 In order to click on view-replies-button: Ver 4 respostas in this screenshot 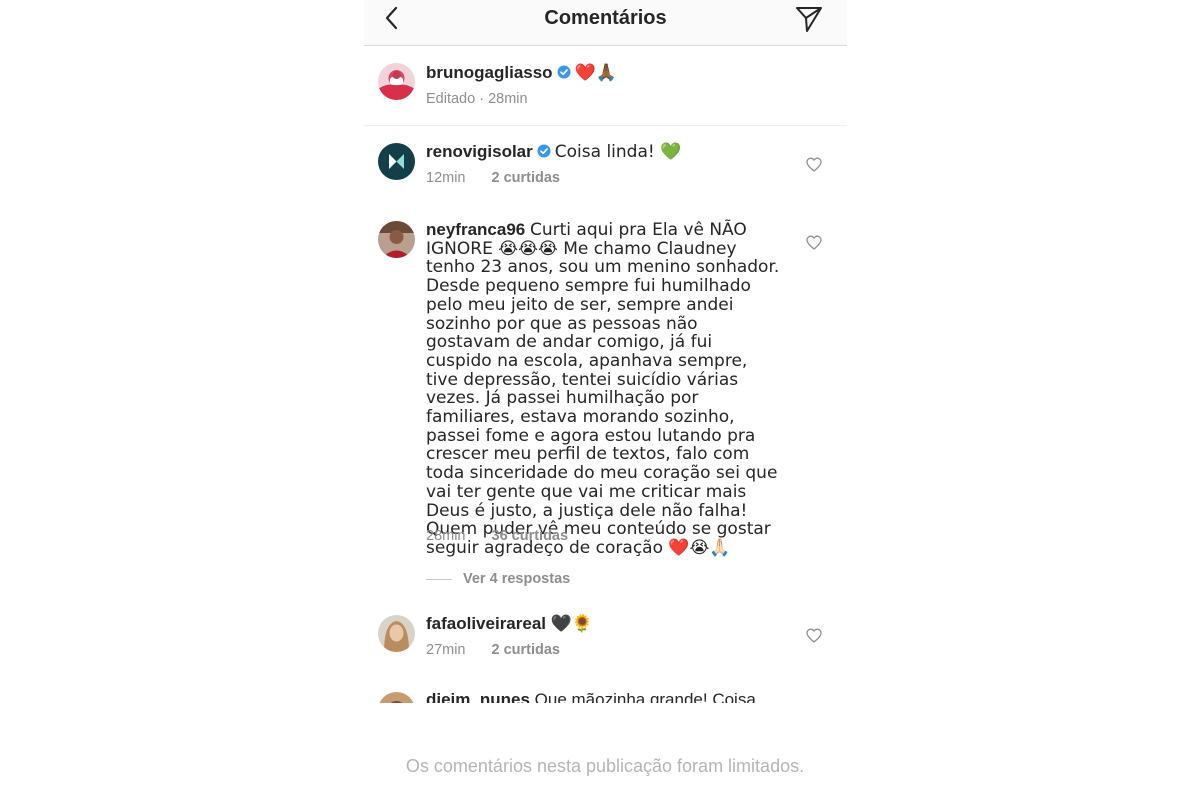, I will do `click(498, 579)`.